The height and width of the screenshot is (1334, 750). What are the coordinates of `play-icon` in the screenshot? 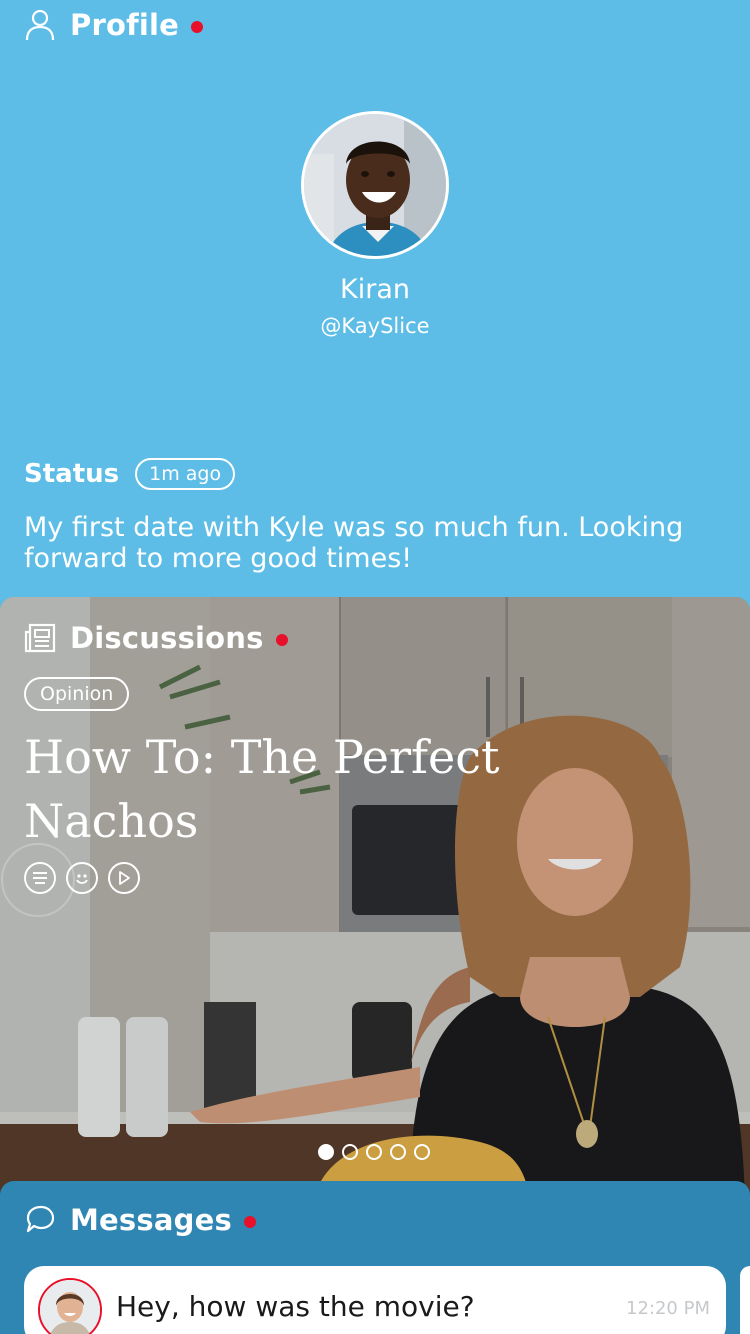 It's located at (124, 878).